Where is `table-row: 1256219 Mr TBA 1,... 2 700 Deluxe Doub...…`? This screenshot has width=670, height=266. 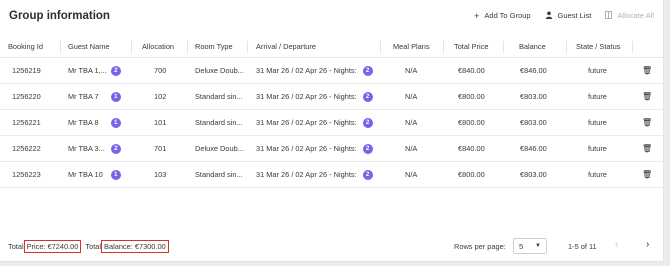 table-row: 1256219 Mr TBA 1,... 2 700 Deluxe Doub...… is located at coordinates (332, 71).